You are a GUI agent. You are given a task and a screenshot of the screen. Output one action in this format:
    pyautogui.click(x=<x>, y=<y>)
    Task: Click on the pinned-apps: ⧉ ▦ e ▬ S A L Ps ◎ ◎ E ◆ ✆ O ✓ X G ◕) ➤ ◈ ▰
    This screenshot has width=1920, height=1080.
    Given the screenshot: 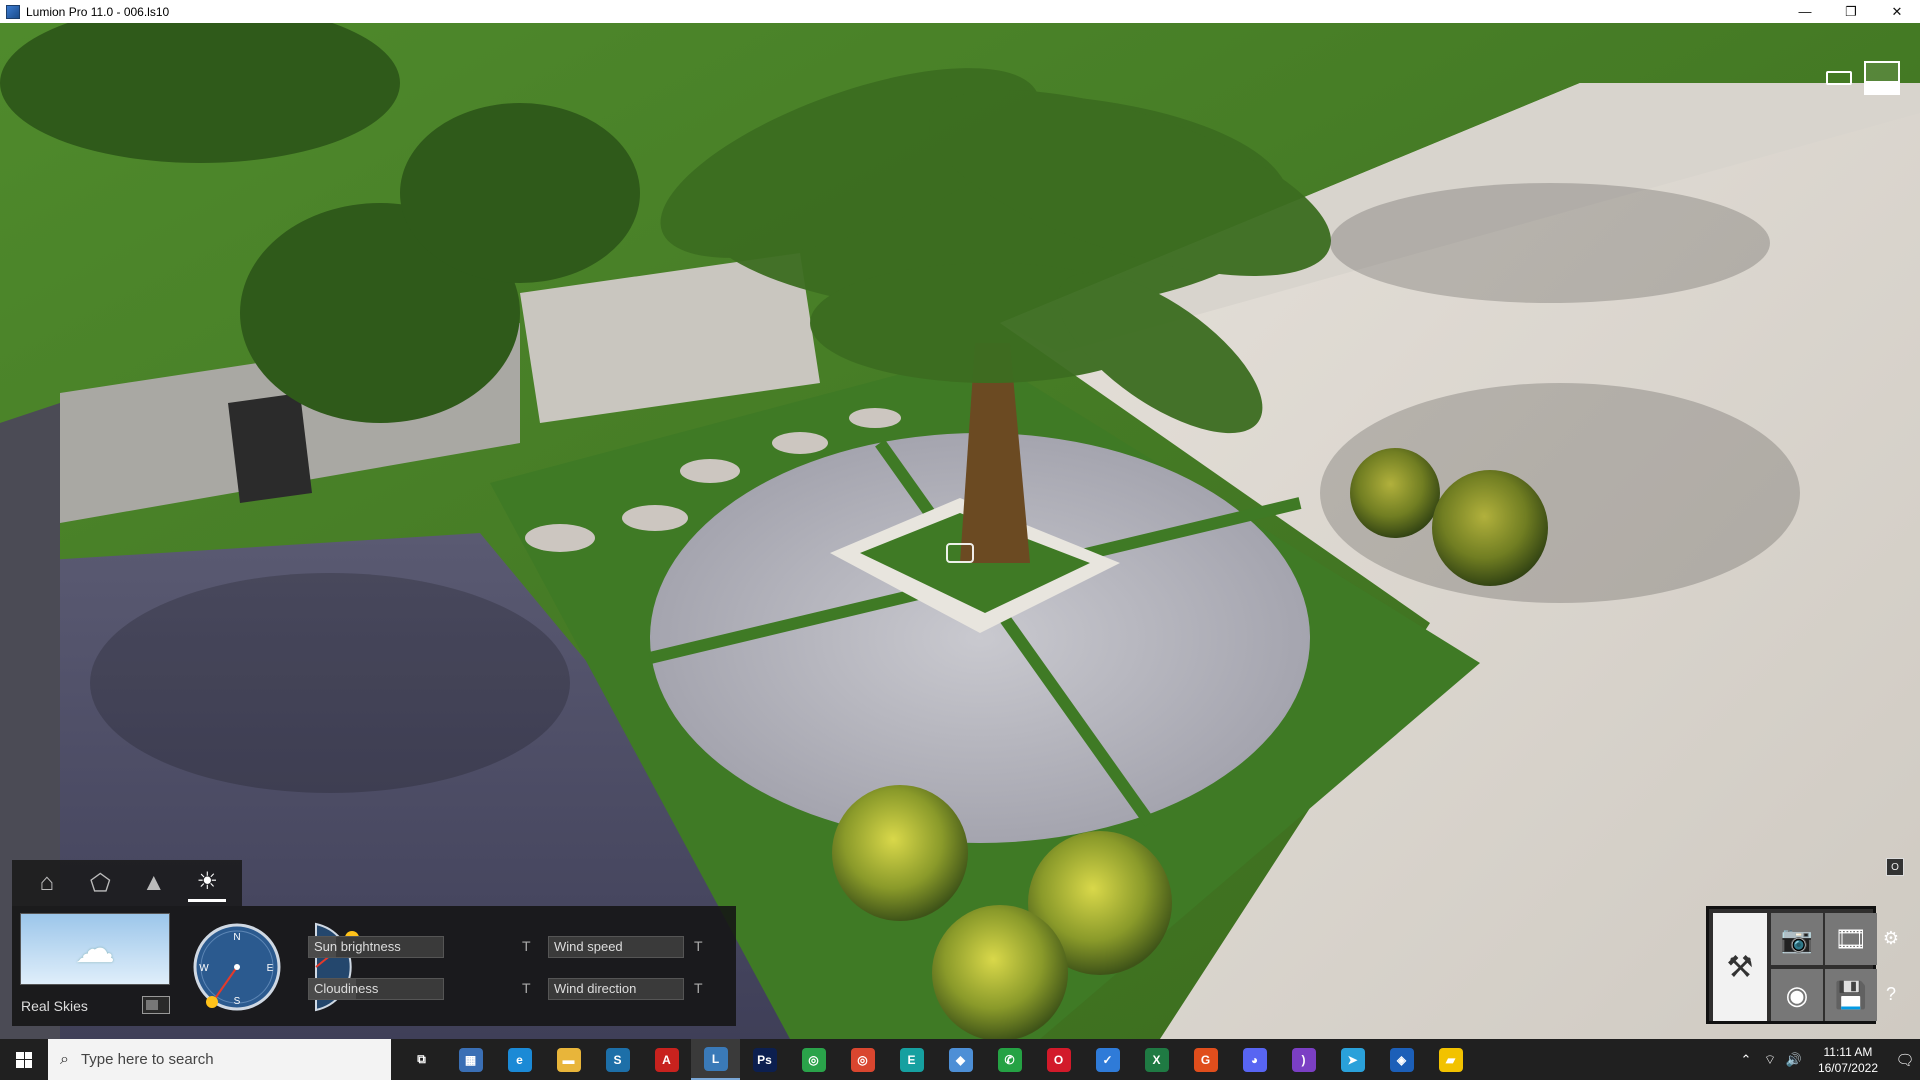 What is the action you would take?
    pyautogui.click(x=936, y=1059)
    